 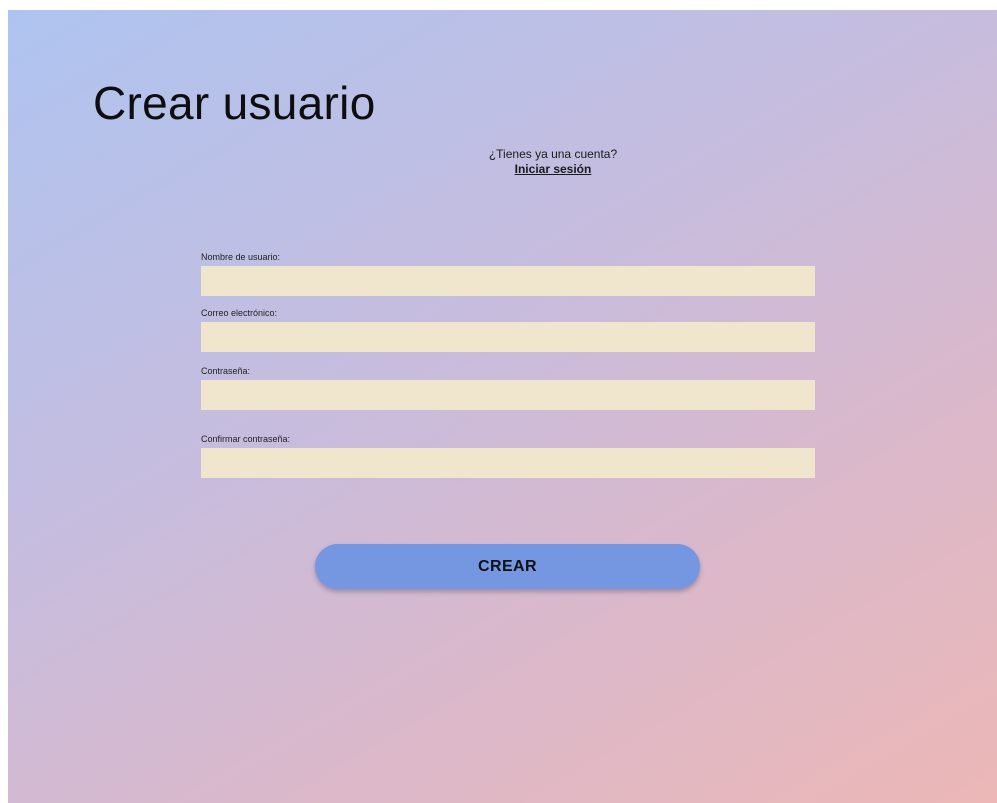 What do you see at coordinates (507, 566) in the screenshot?
I see `create-button: CREAR` at bounding box center [507, 566].